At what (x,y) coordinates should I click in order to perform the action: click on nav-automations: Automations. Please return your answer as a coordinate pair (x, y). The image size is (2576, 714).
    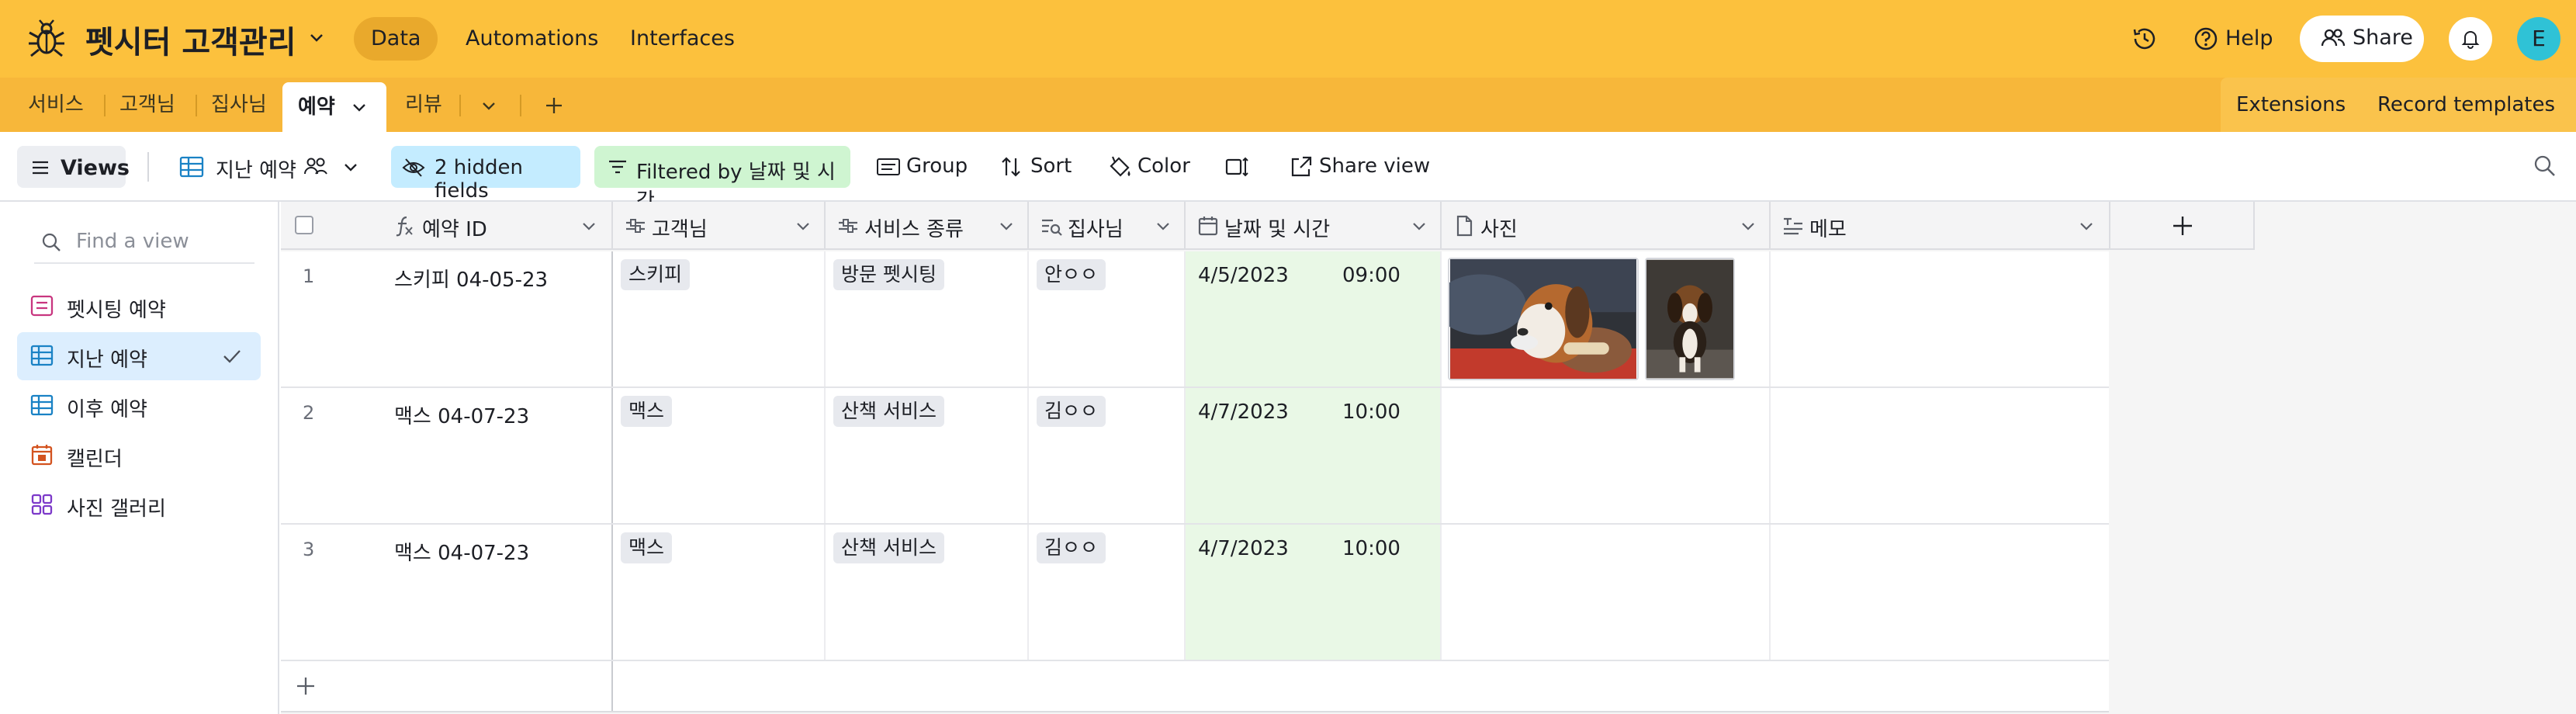
    Looking at the image, I should click on (531, 39).